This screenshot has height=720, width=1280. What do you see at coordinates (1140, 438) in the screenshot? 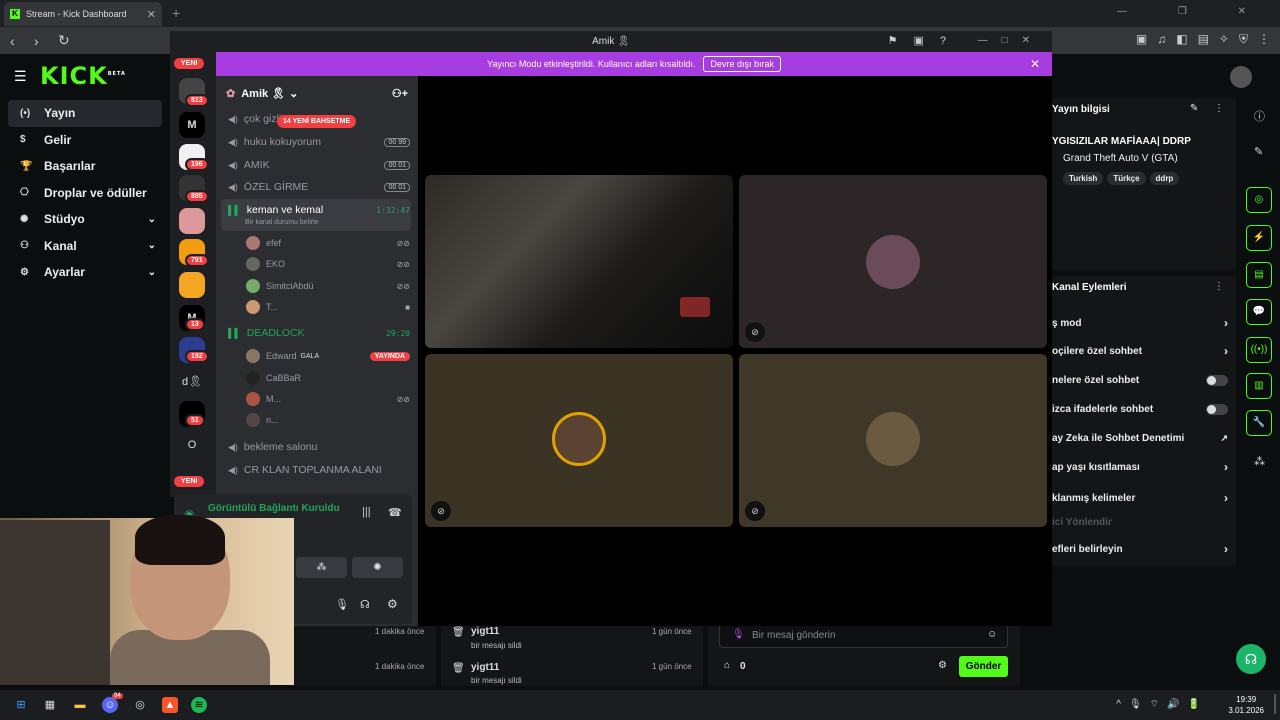
I see `action-item: ay Zeka ile Sohbet Denetimi ↗` at bounding box center [1140, 438].